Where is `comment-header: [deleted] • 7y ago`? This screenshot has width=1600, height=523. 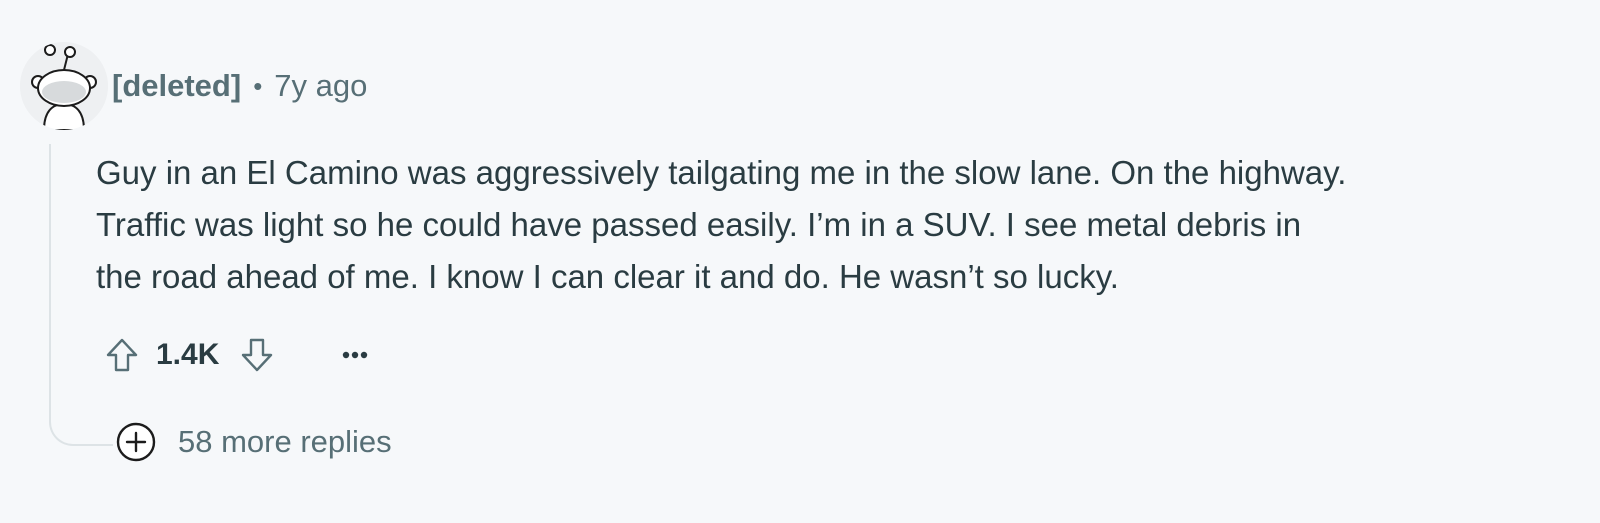 comment-header: [deleted] • 7y ago is located at coordinates (239, 86).